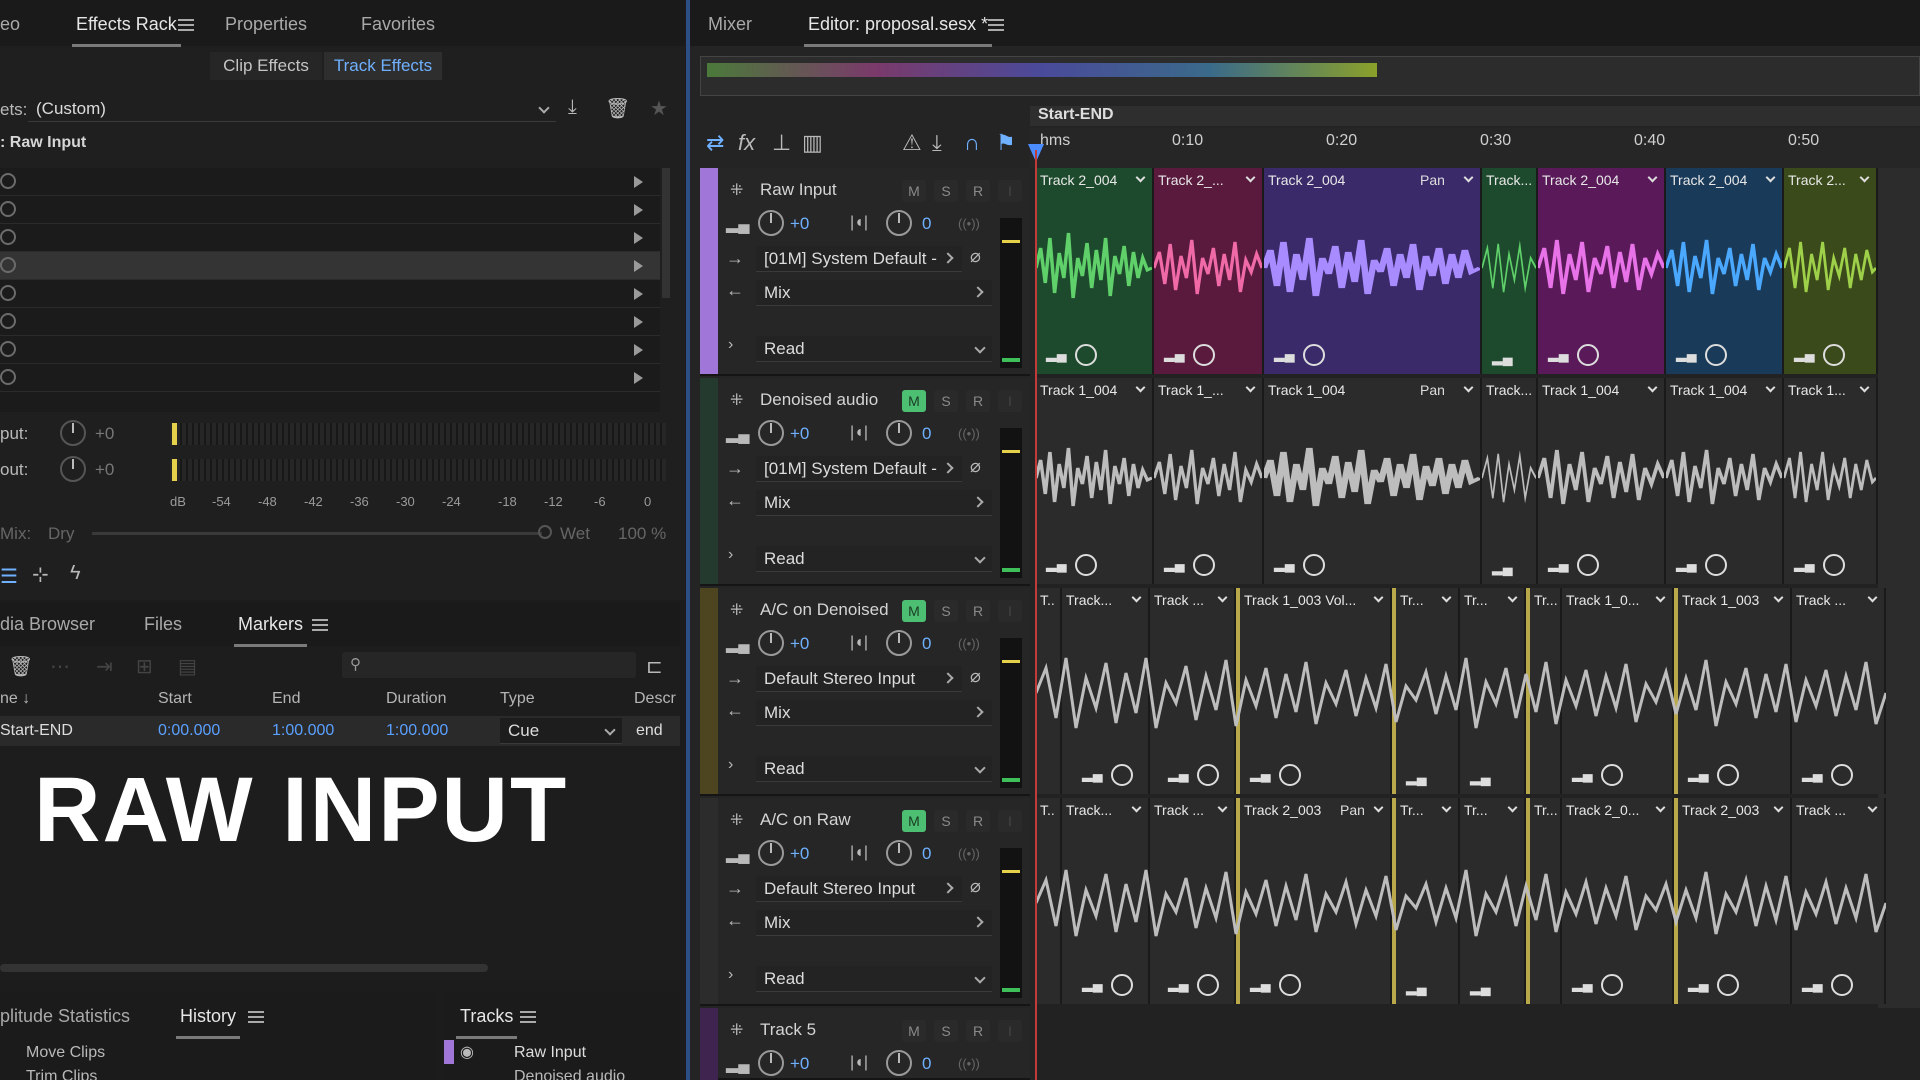 This screenshot has height=1080, width=1920. I want to click on range-bar, so click(1475, 116).